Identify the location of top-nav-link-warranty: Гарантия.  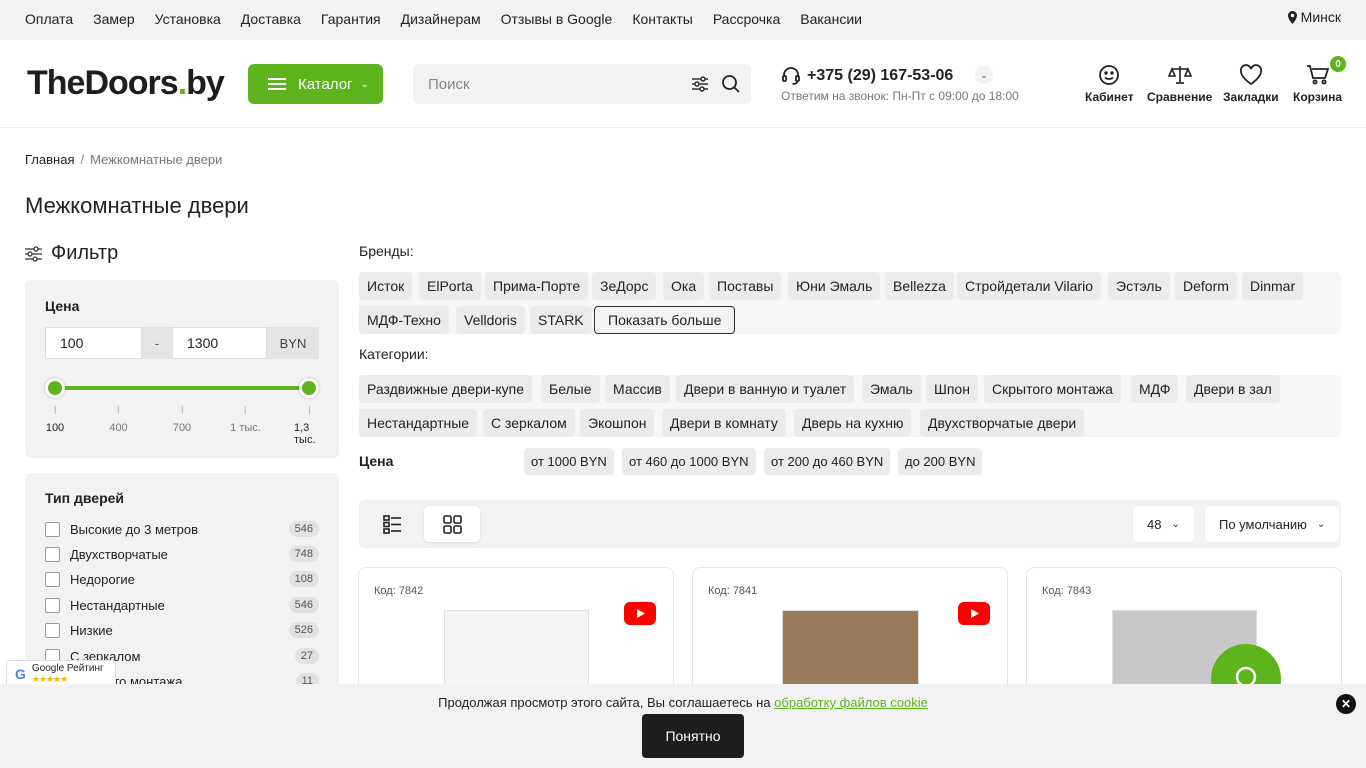
(351, 19).